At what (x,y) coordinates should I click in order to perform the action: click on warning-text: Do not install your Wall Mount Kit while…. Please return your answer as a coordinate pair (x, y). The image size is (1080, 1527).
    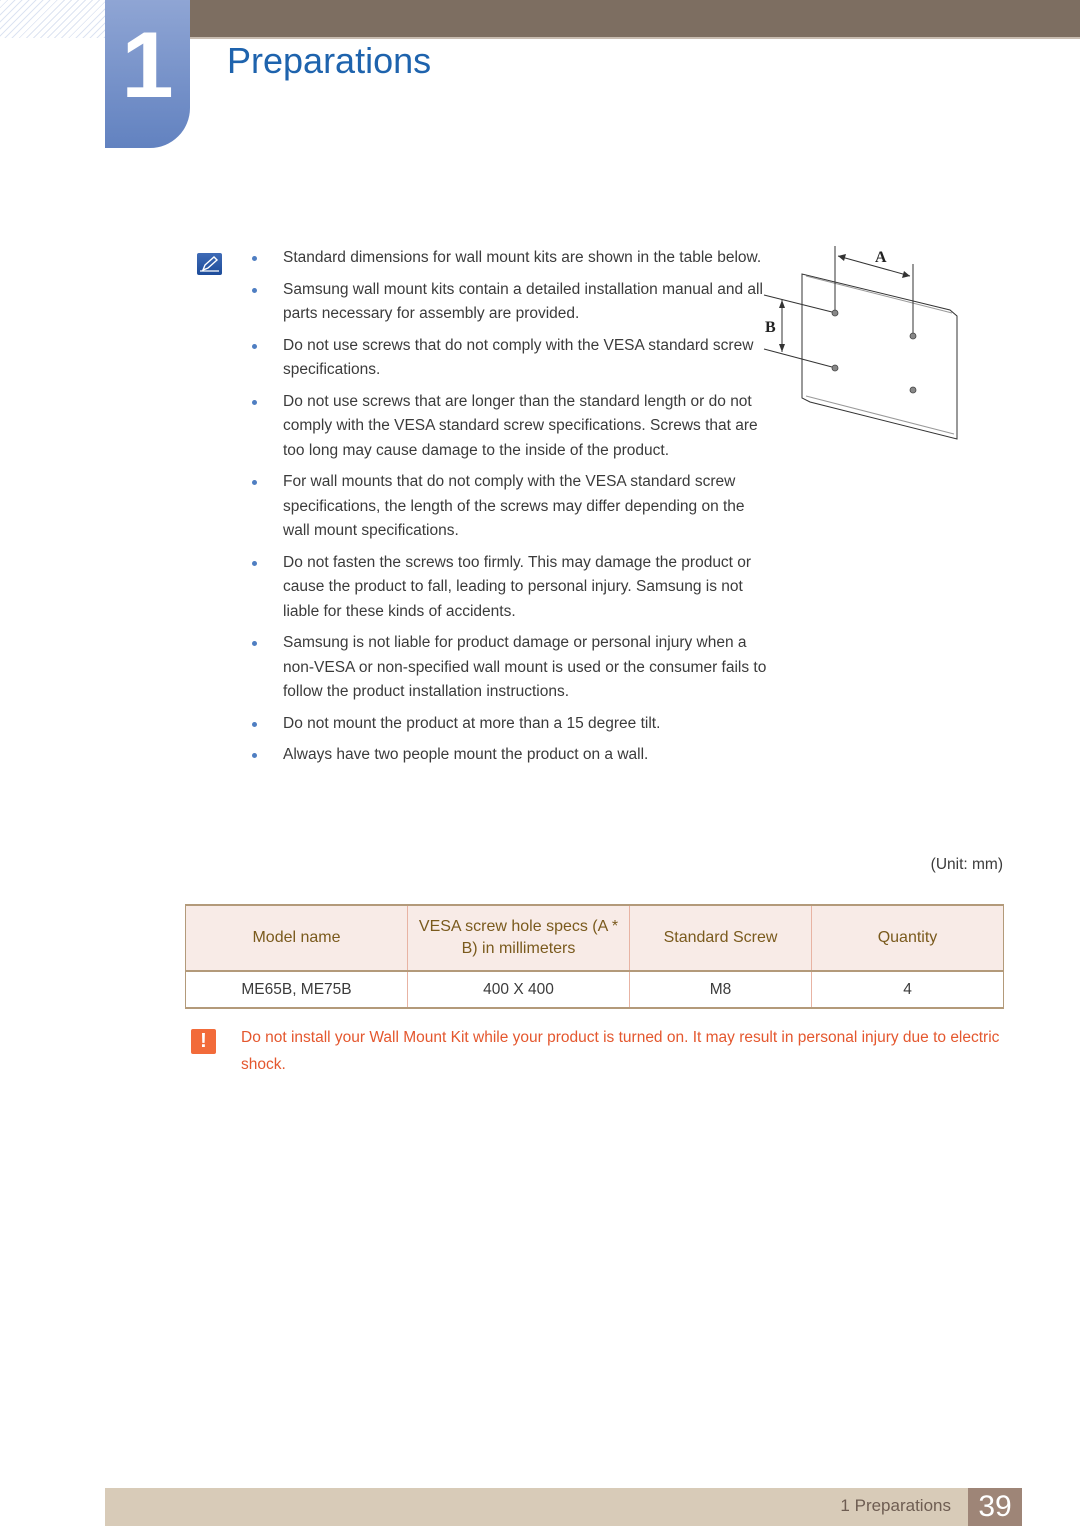
    Looking at the image, I should click on (620, 1051).